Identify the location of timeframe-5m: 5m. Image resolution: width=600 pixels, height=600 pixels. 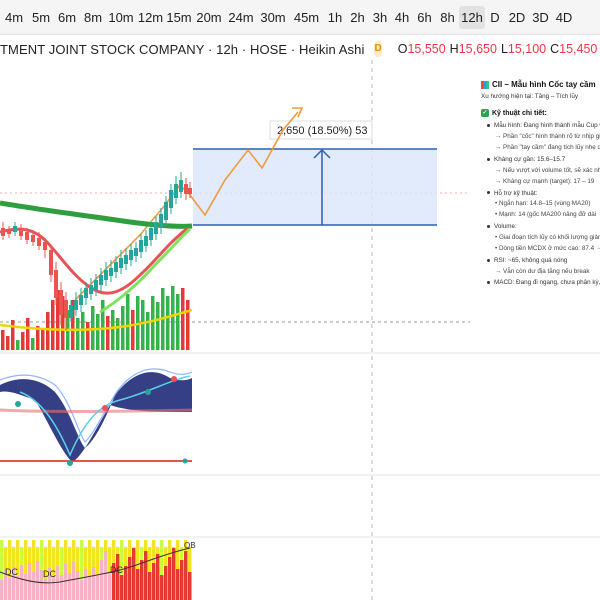
(41, 17).